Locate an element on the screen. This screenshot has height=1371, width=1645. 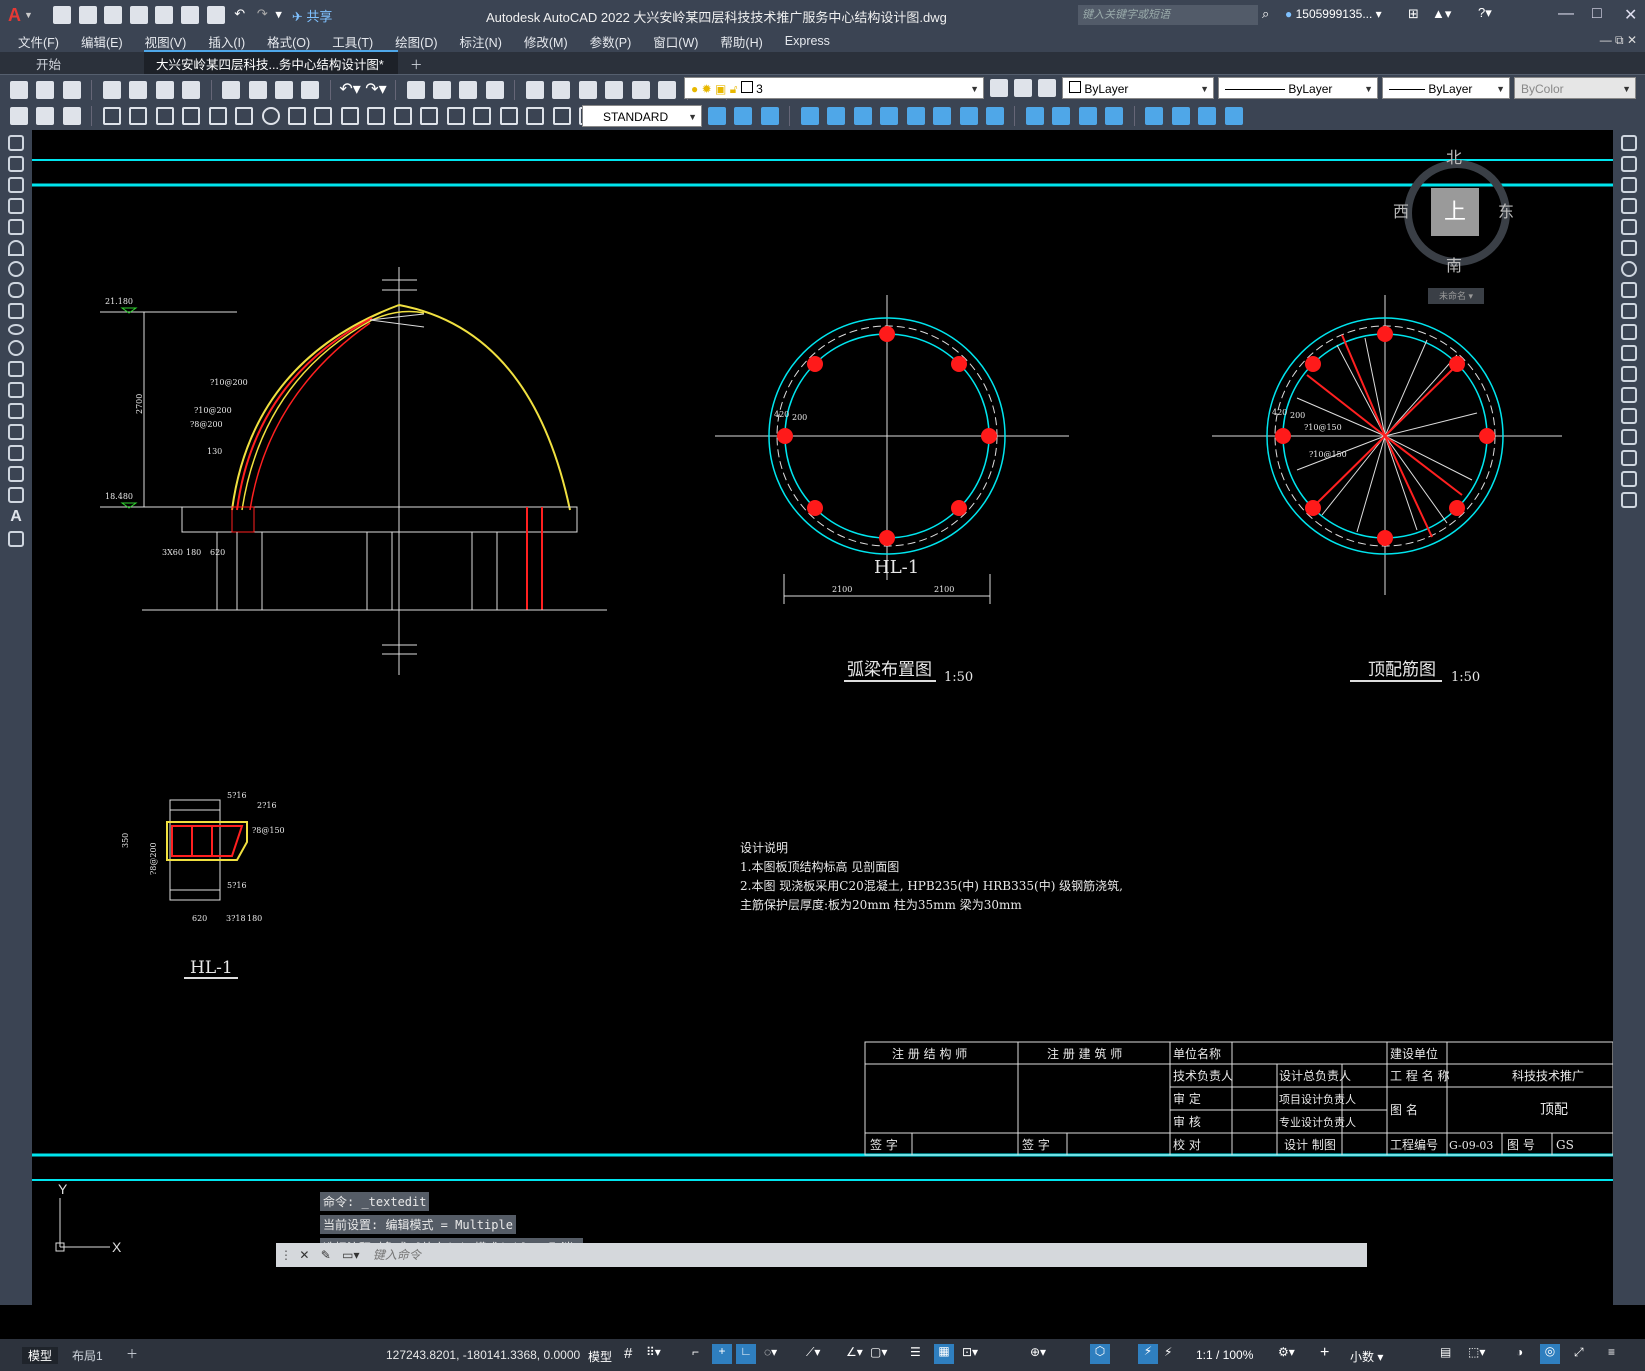
break-icon is located at coordinates (1629, 395).